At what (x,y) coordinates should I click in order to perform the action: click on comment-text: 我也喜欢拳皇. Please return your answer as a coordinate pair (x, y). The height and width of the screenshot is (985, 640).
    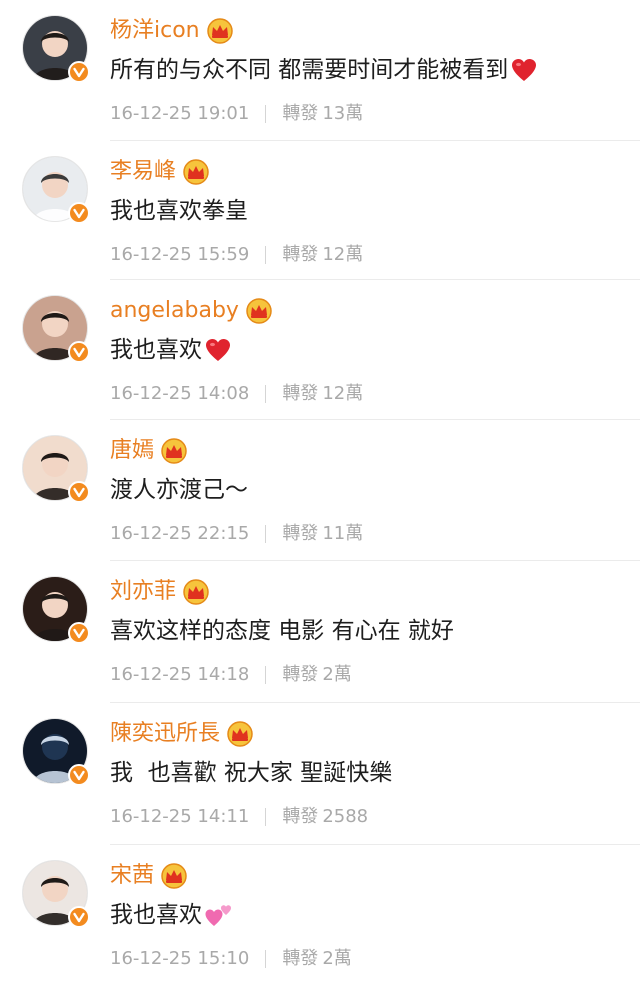
    Looking at the image, I should click on (179, 211).